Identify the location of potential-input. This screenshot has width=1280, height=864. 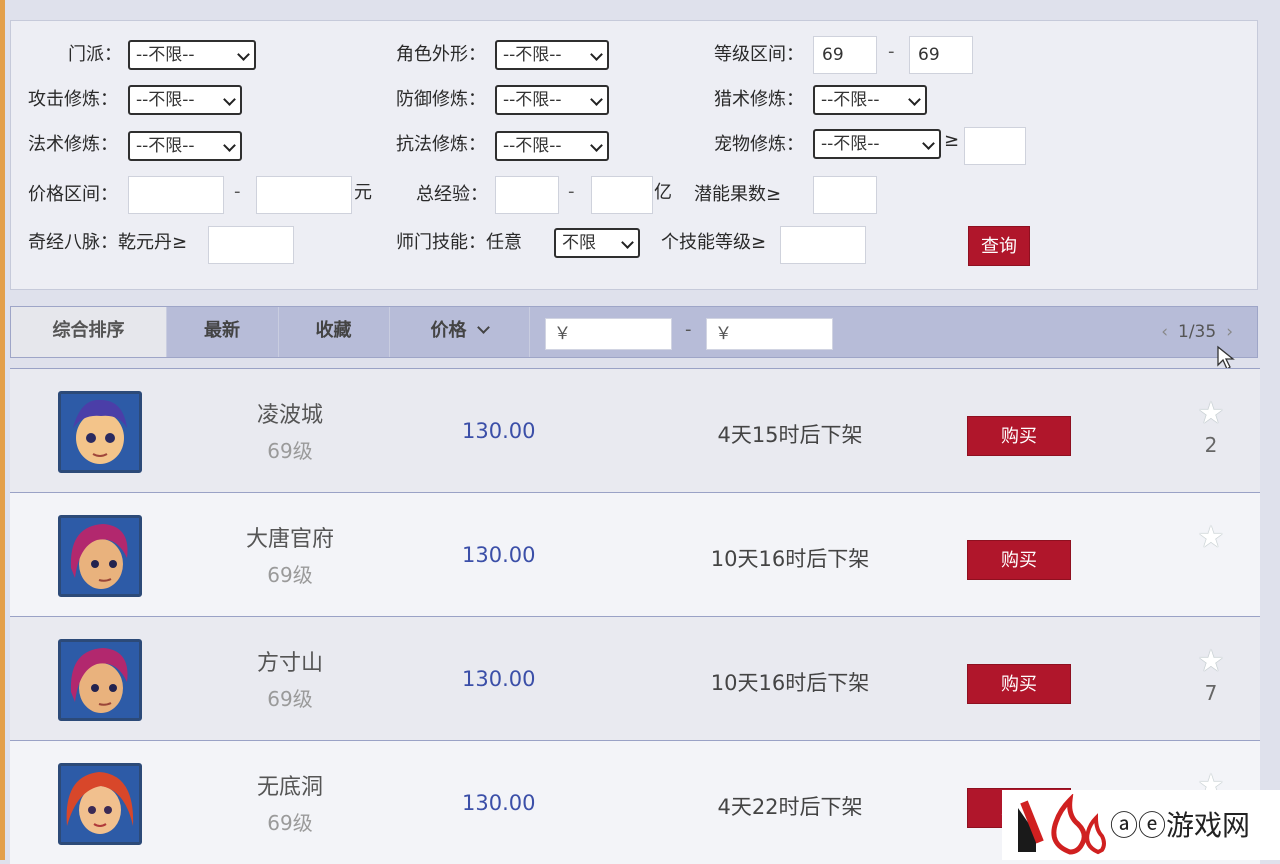
(845, 195).